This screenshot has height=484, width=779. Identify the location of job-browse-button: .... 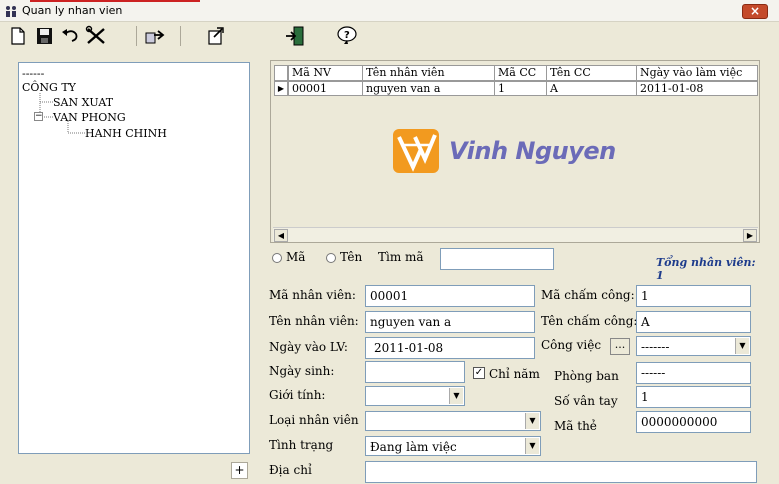
(620, 346).